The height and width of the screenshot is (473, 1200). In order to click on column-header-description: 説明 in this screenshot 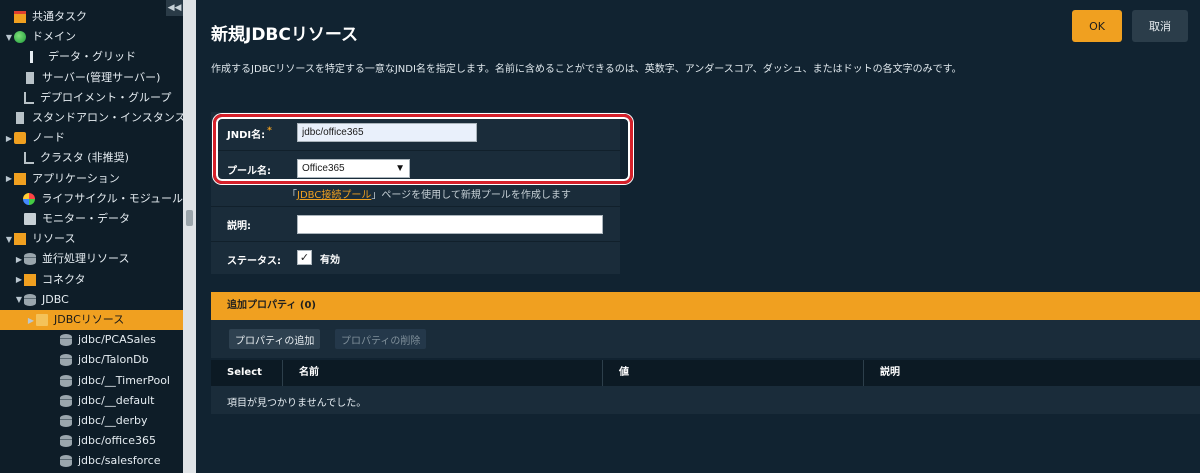, I will do `click(1032, 373)`.